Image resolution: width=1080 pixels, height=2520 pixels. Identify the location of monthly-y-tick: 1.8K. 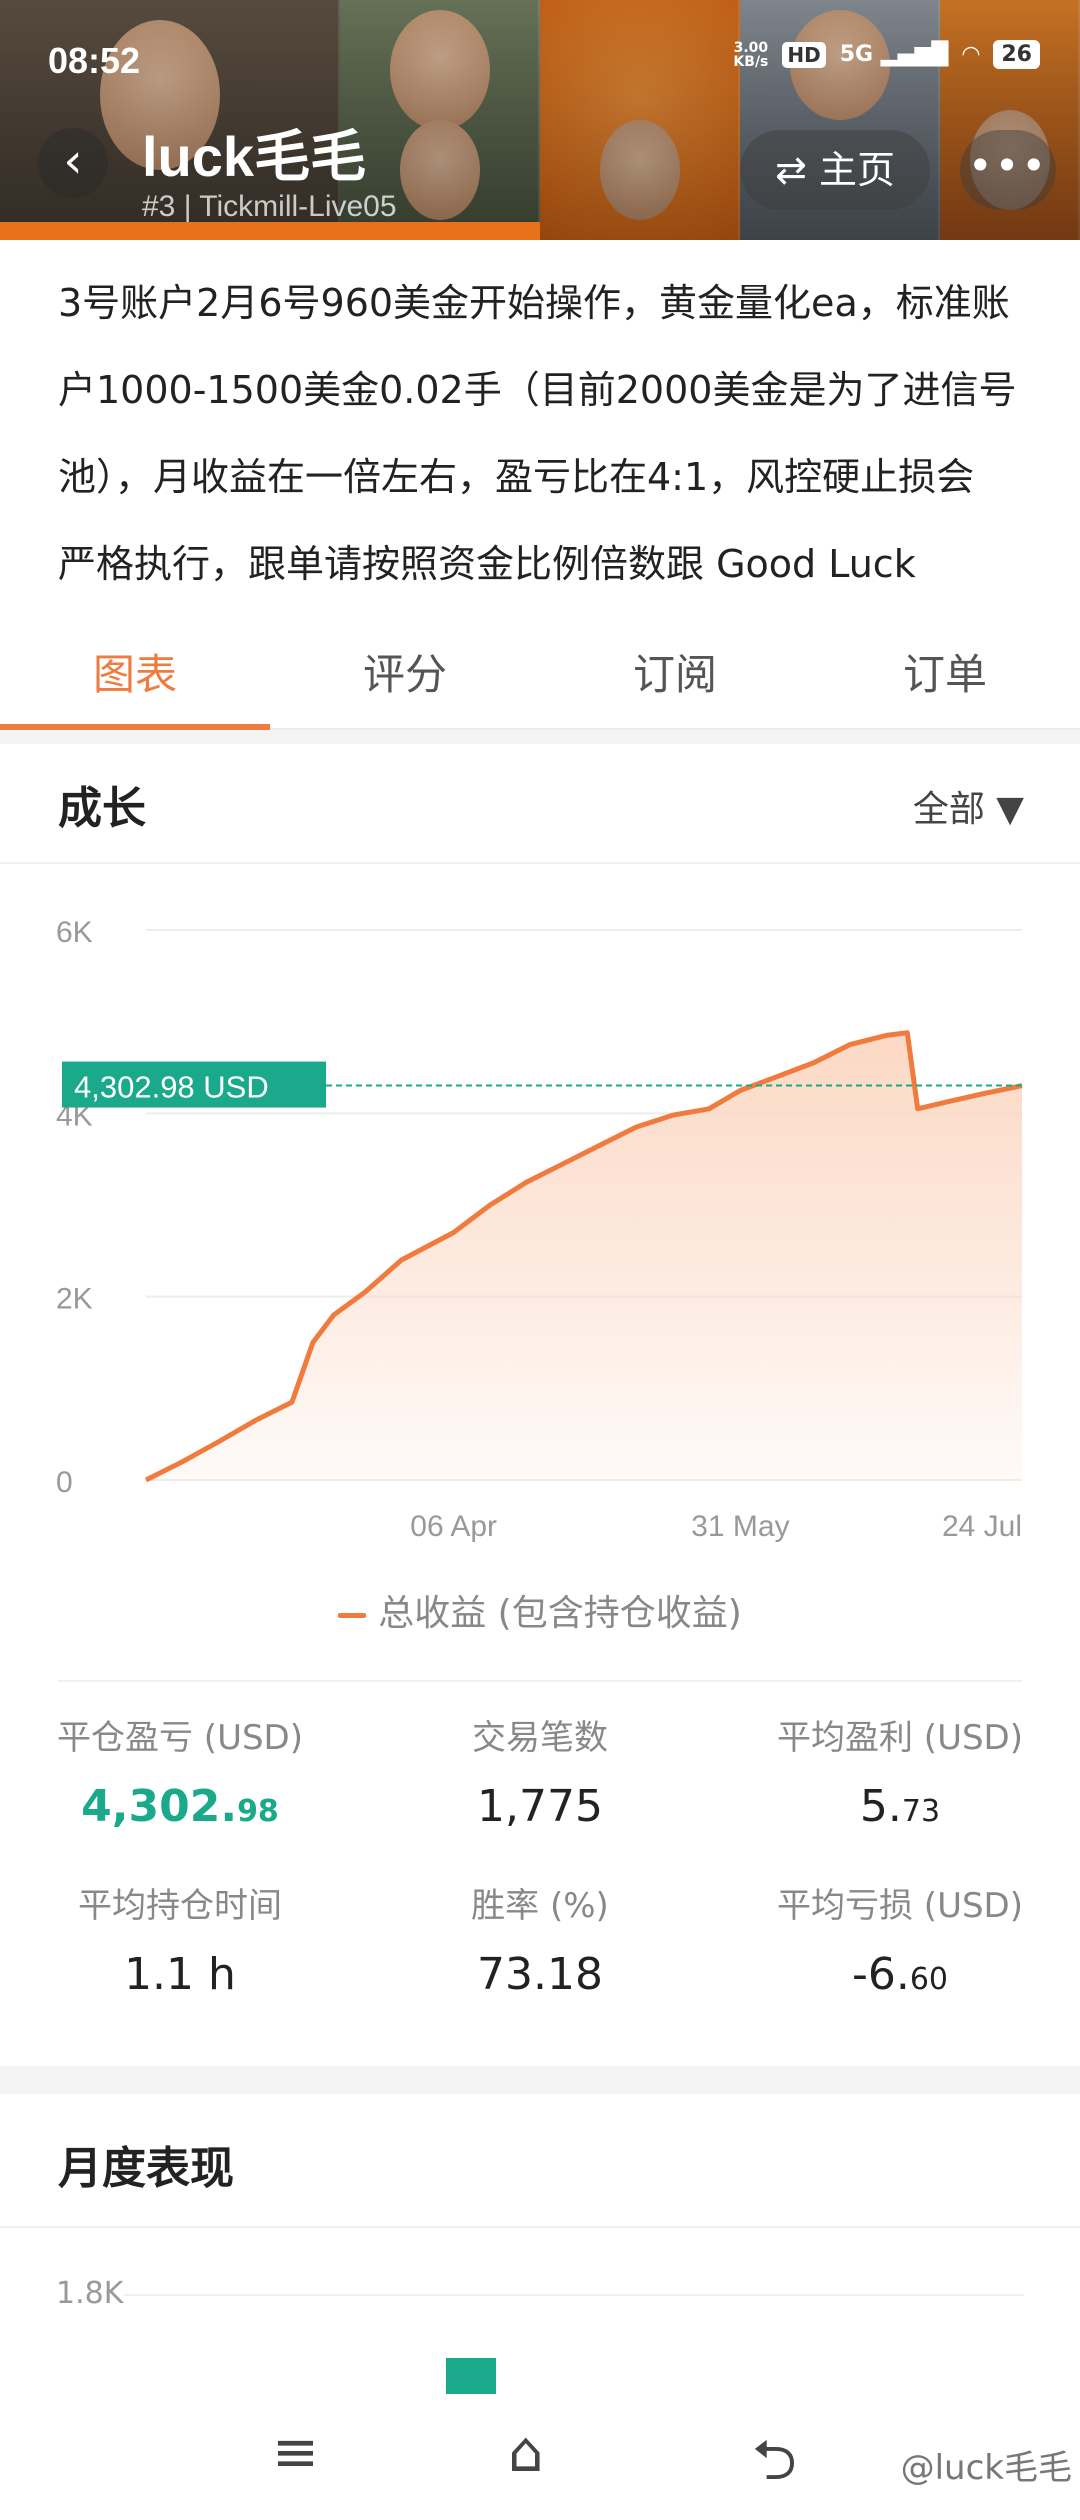
(90, 2293).